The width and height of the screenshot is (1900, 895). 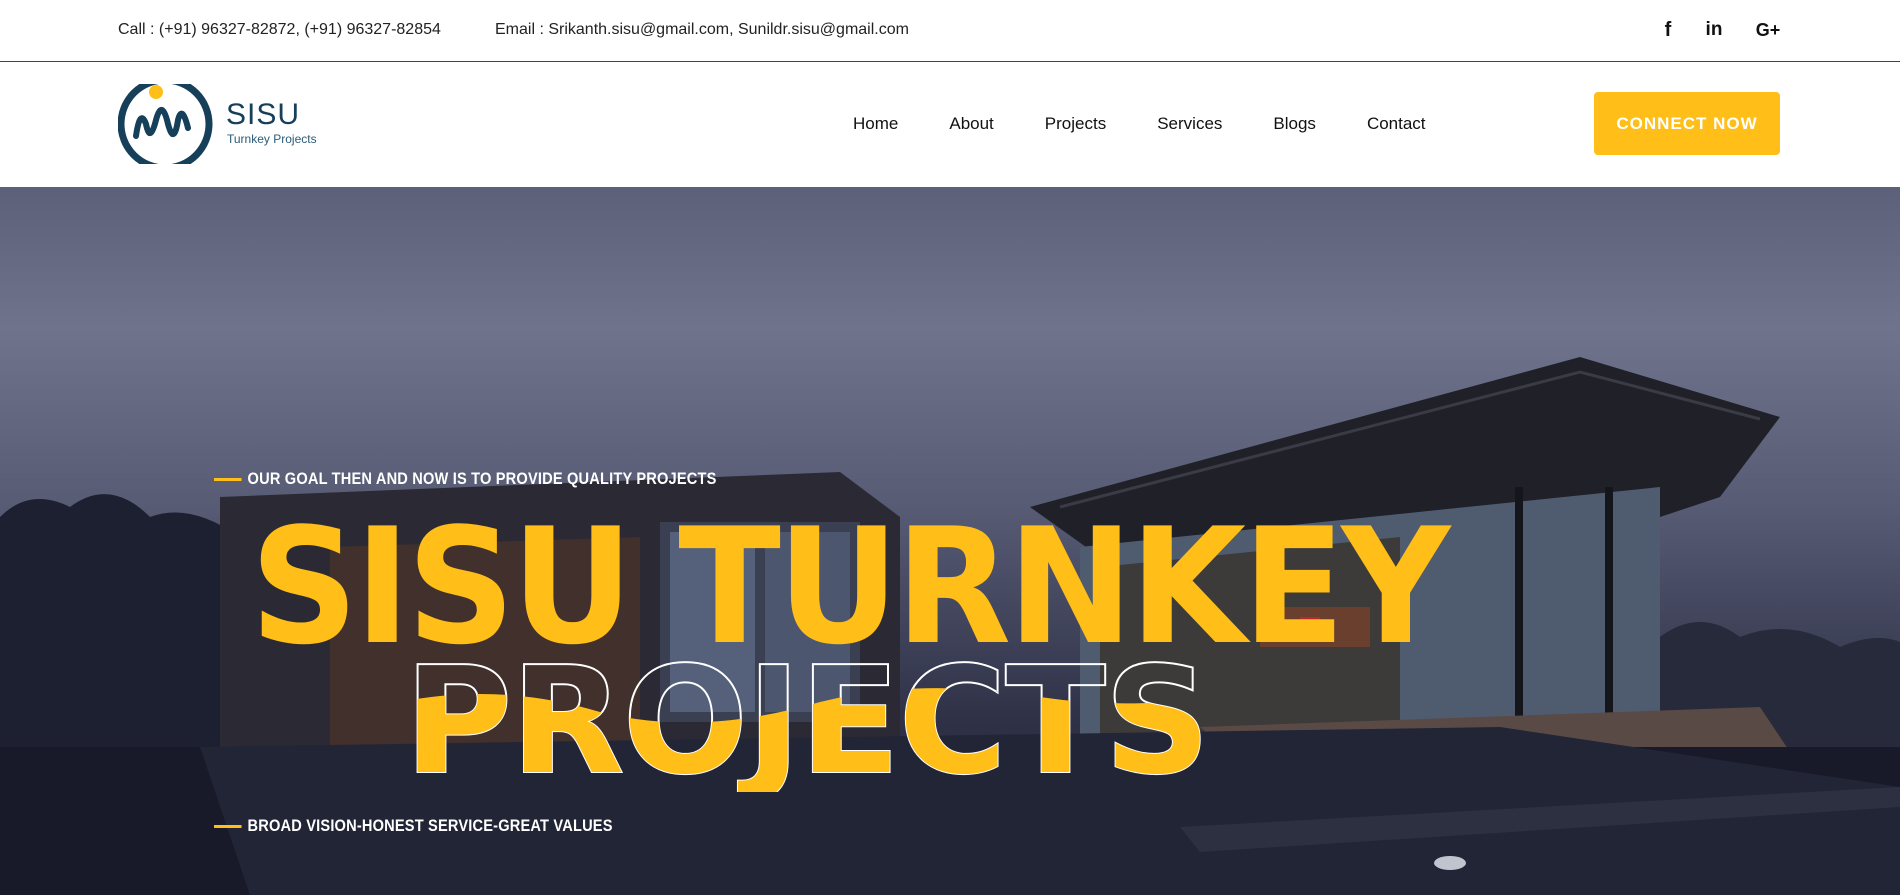 I want to click on connect-now-button: CONNECT NOW, so click(x=1687, y=123).